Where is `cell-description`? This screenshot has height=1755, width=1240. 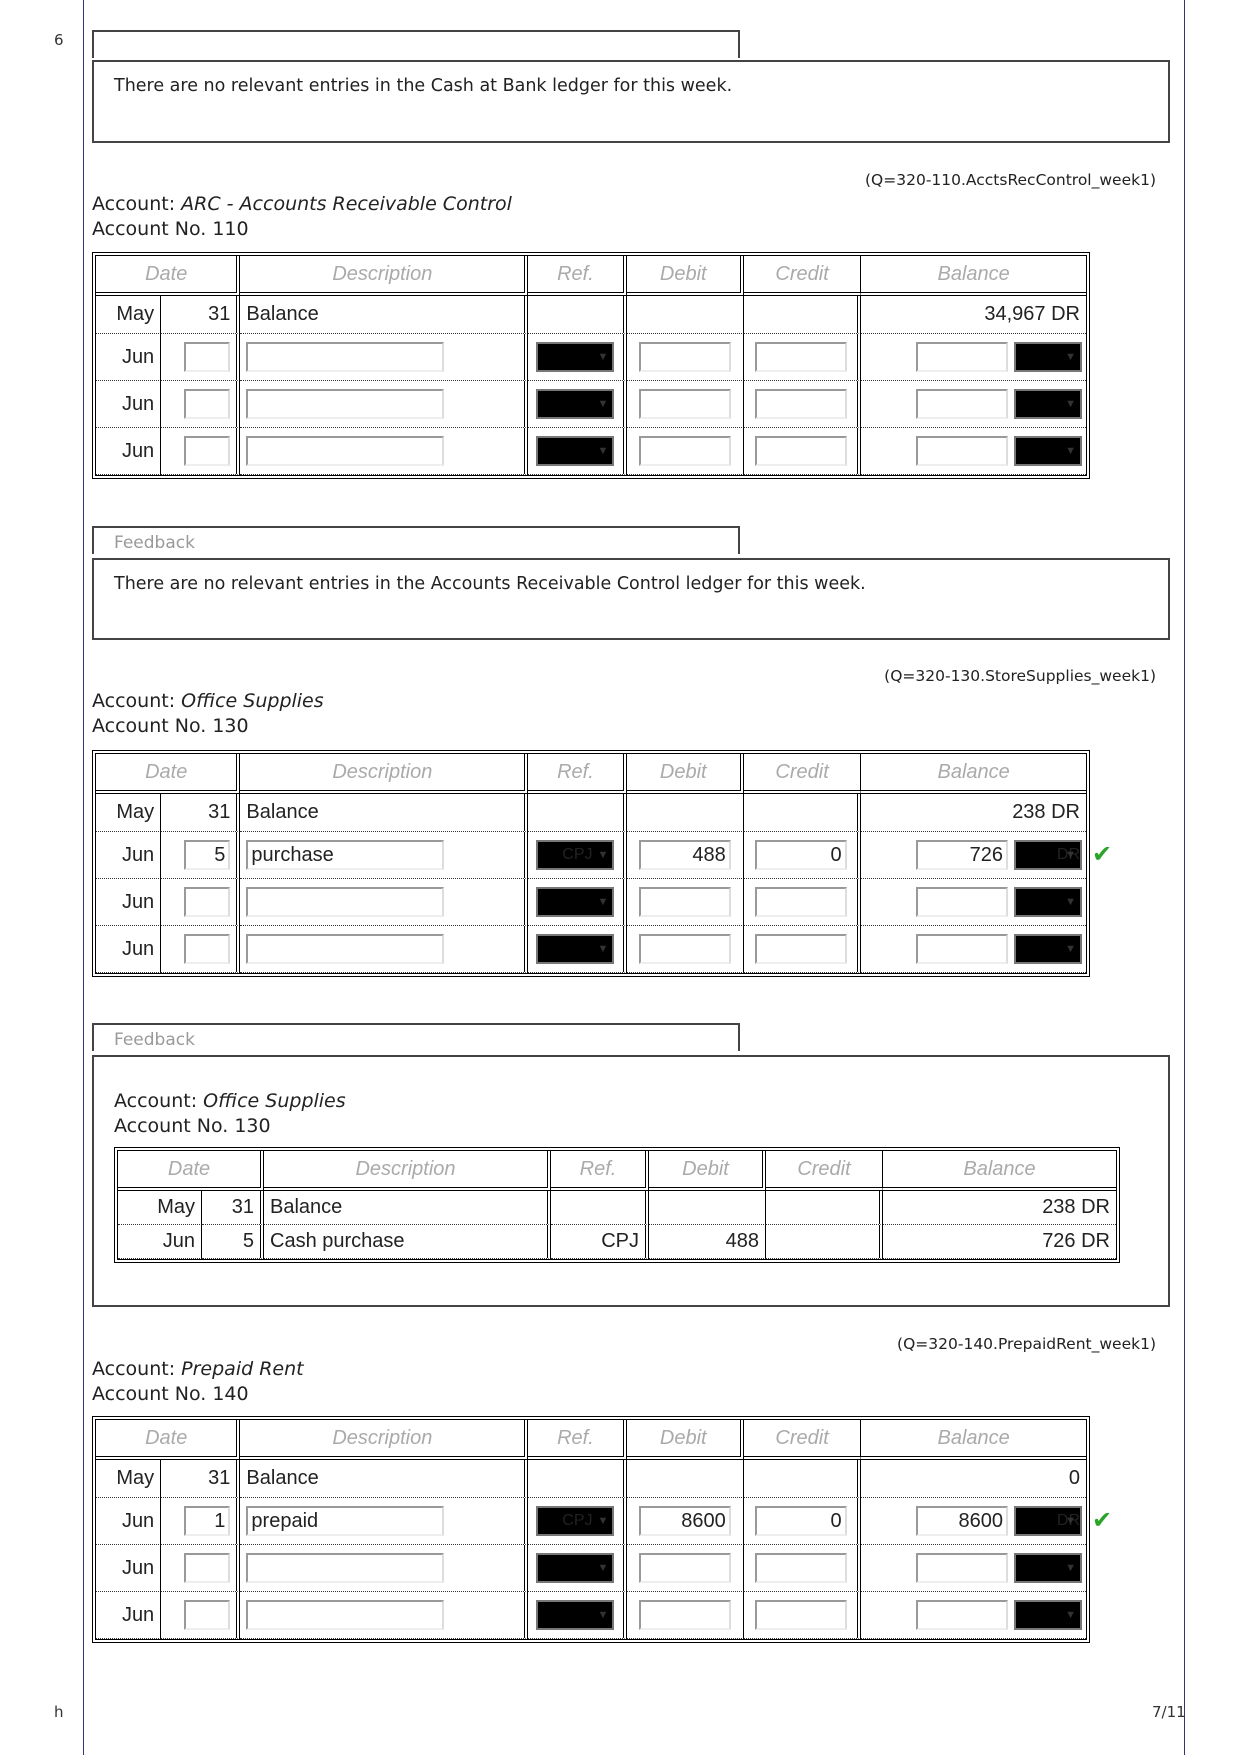
cell-description is located at coordinates (384, 949).